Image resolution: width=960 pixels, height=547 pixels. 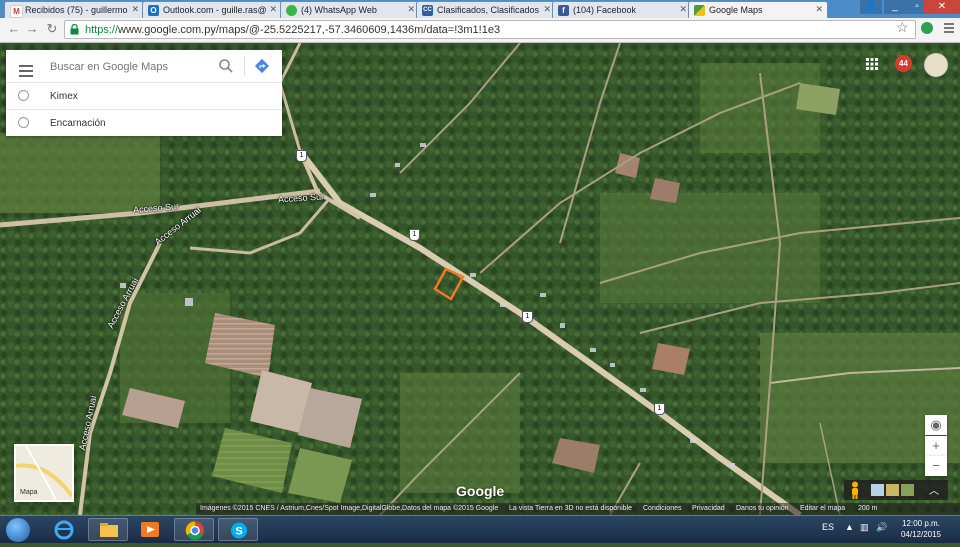 What do you see at coordinates (762, 509) in the screenshot?
I see `feedback-link: Danos tu opinión` at bounding box center [762, 509].